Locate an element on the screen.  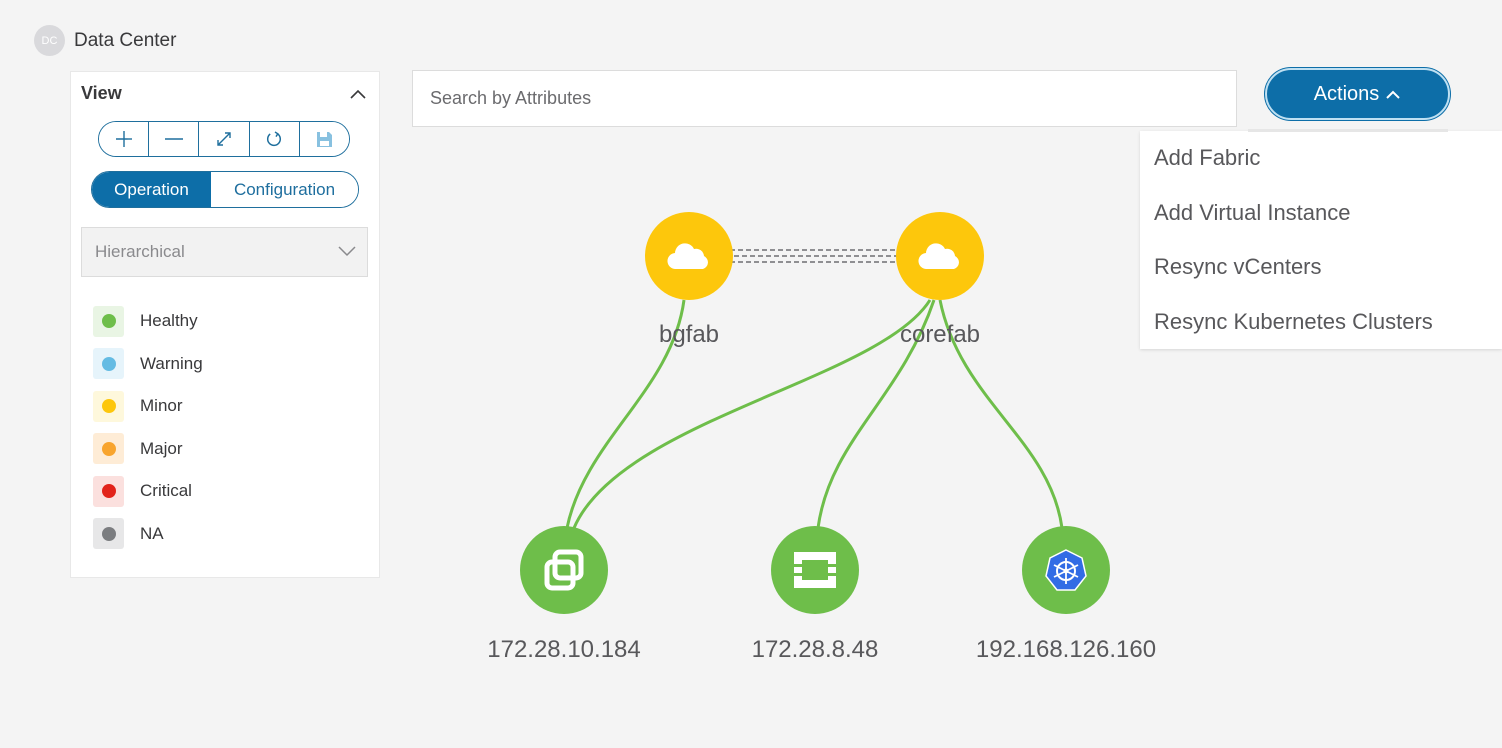
refresh-icon is located at coordinates (274, 139).